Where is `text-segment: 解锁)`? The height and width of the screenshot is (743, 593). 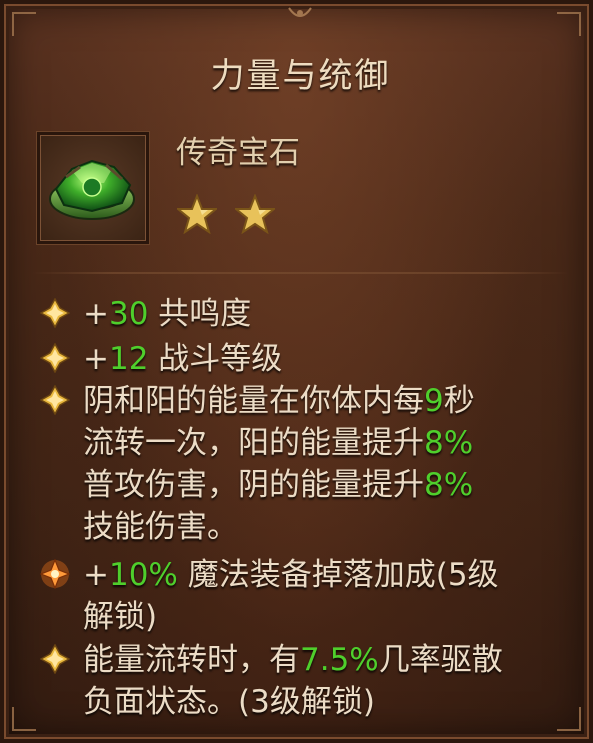
text-segment: 解锁) is located at coordinates (120, 617).